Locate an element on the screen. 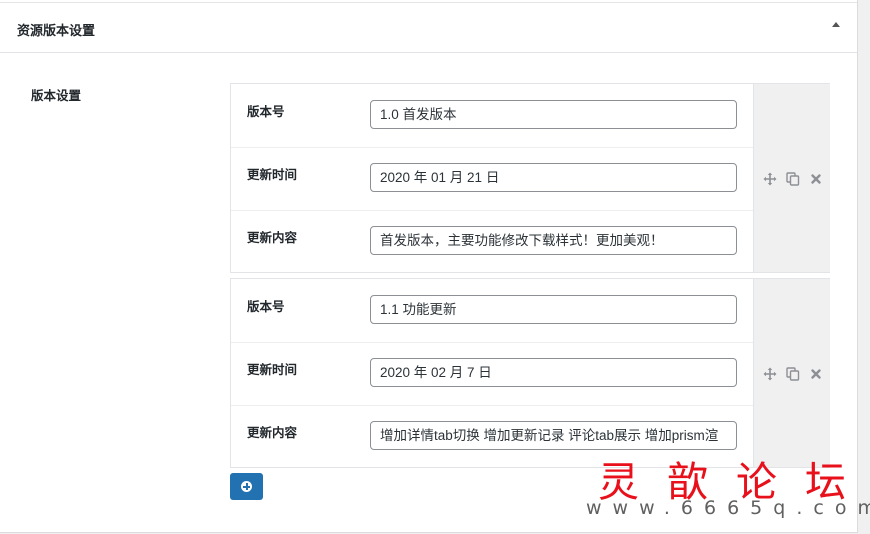 This screenshot has width=870, height=534. update-time-row: 更新时间 2020 年 01 月 21 日 is located at coordinates (492, 179).